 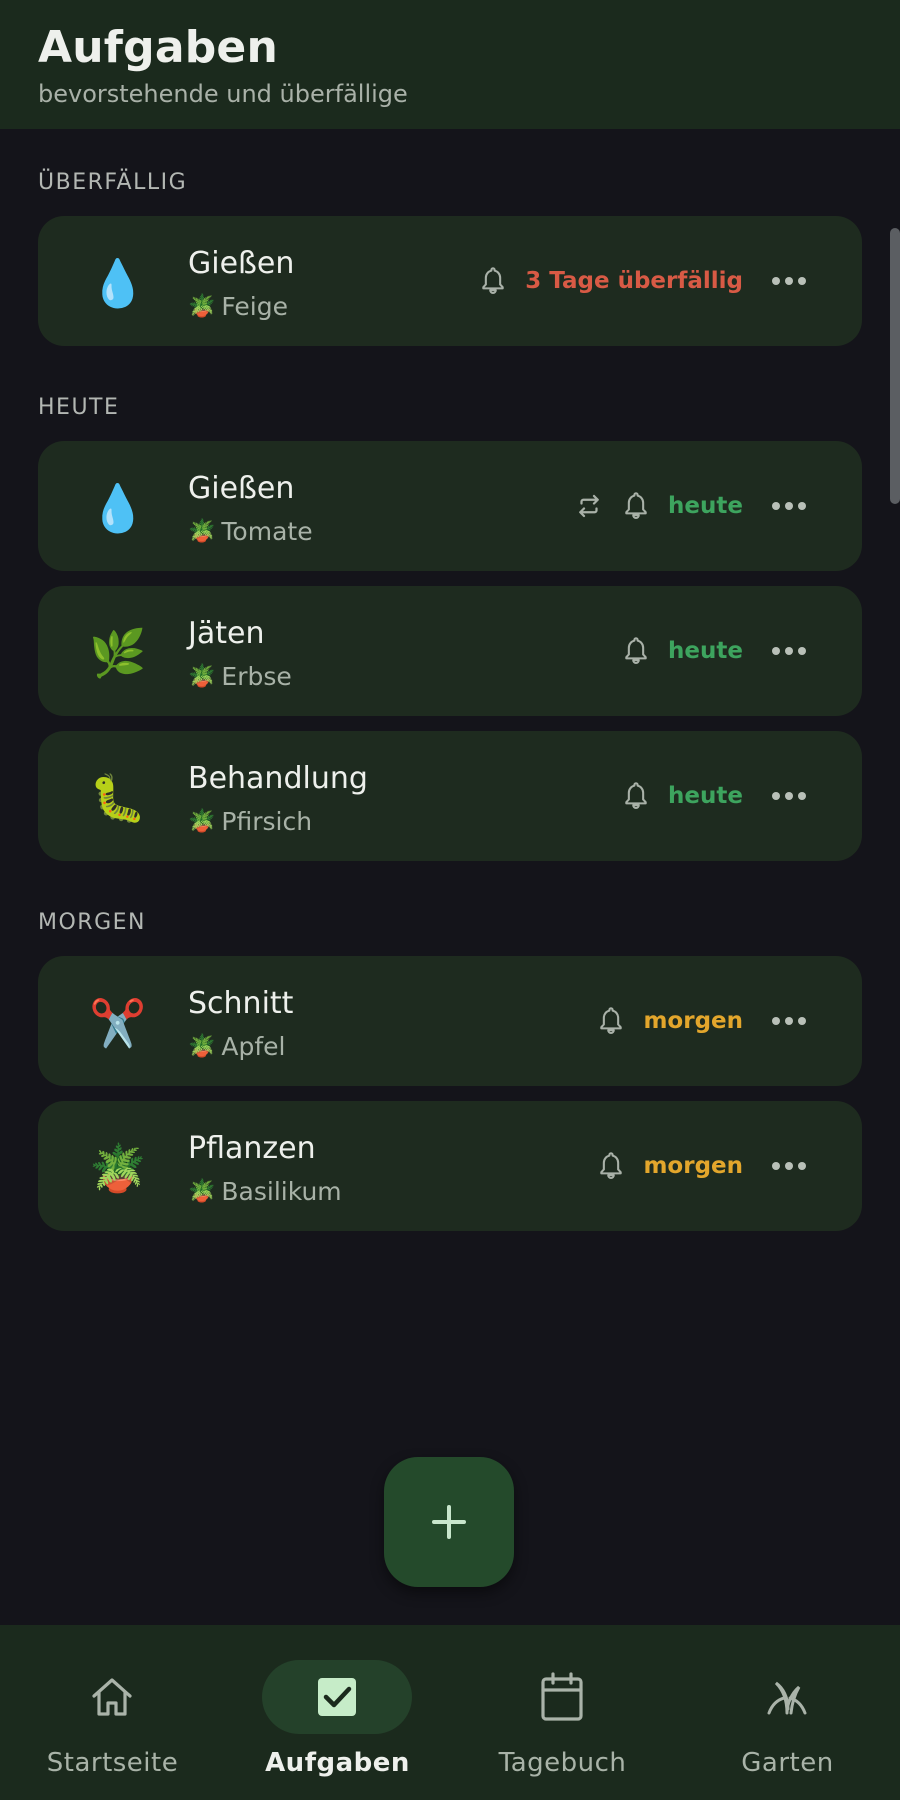 I want to click on task-plant: 🪴 Basilikum, so click(x=265, y=1191).